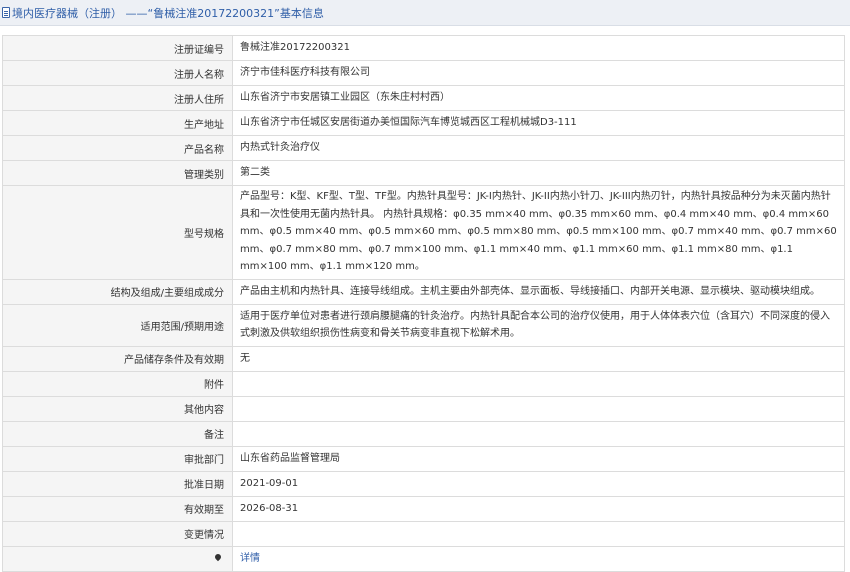 This screenshot has height=572, width=850. Describe the element at coordinates (117, 483) in the screenshot. I see `field-label: 批准日期` at that location.